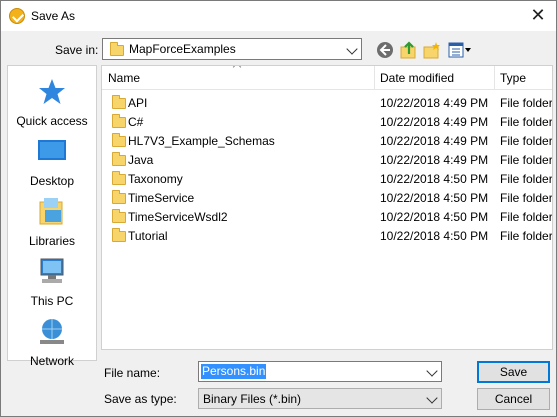  What do you see at coordinates (252, 399) in the screenshot?
I see `save-as-type-value: Binary Files (*.bin)` at bounding box center [252, 399].